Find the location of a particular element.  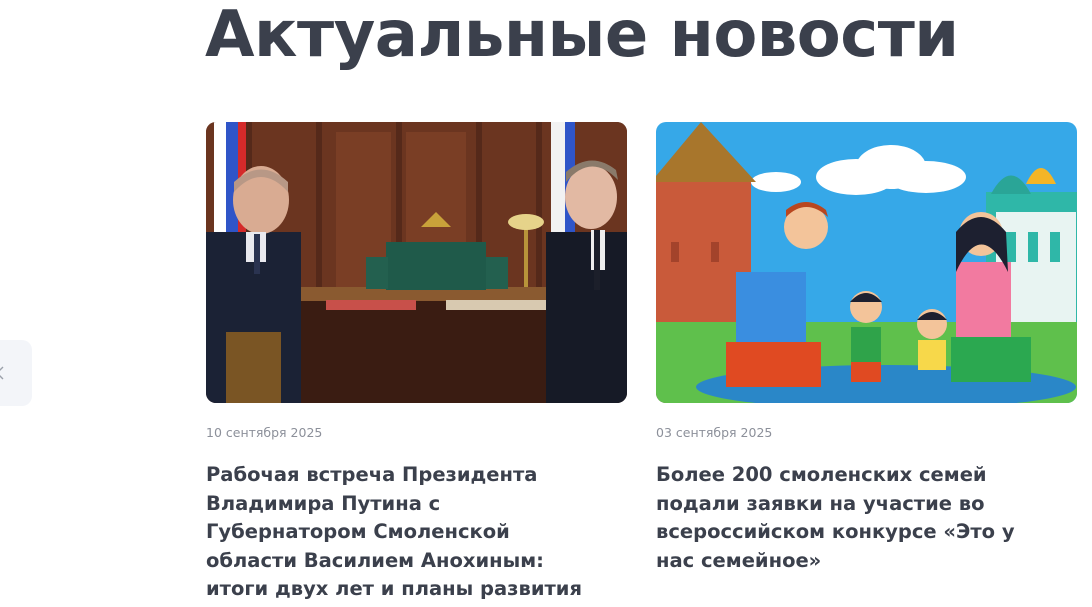

news-date: 10 сентября 2025 is located at coordinates (264, 432).